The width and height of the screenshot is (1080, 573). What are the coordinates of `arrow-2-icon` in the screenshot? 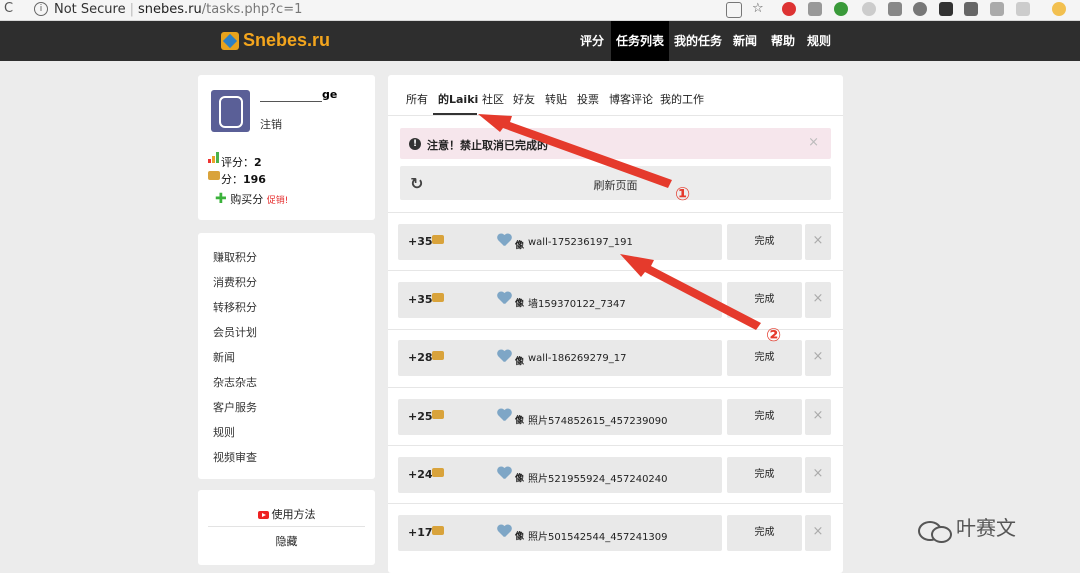 It's located at (690, 292).